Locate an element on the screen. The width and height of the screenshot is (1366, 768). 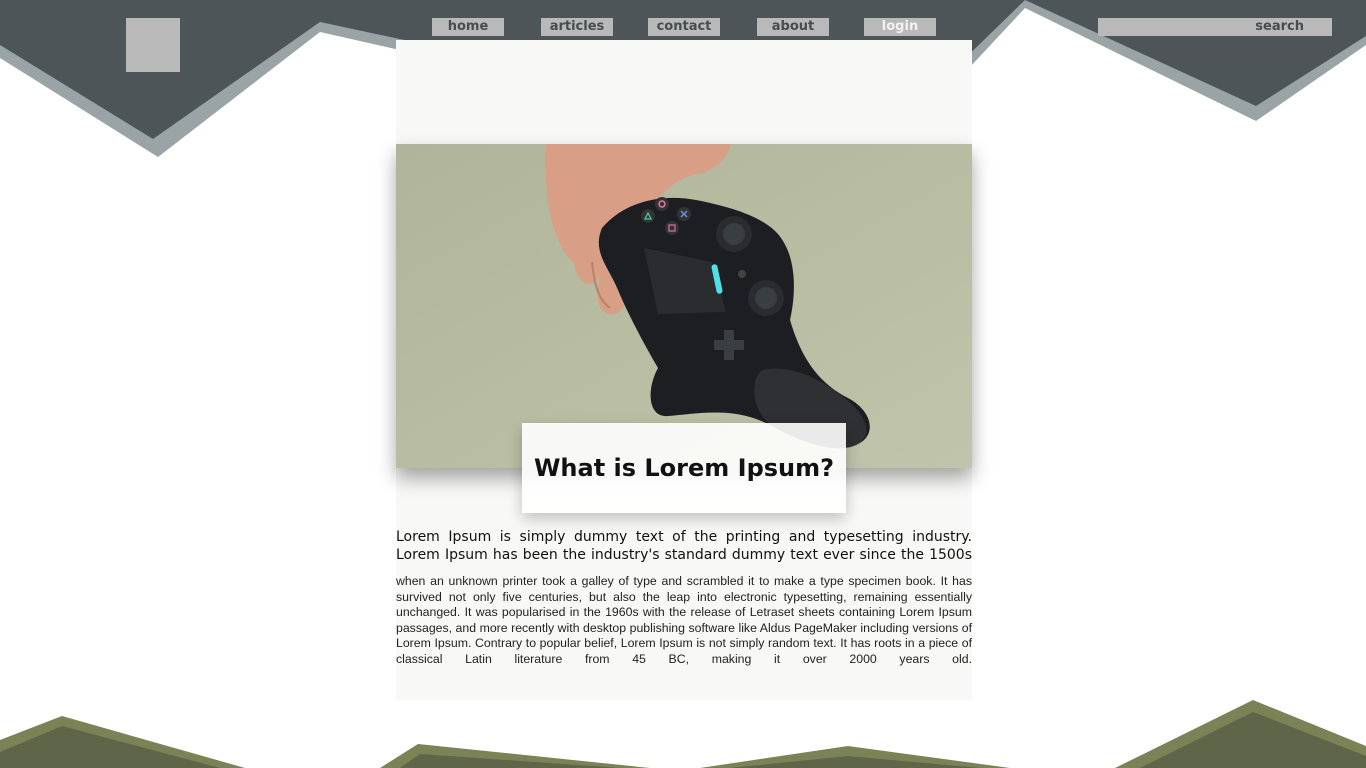
logo is located at coordinates (153, 45).